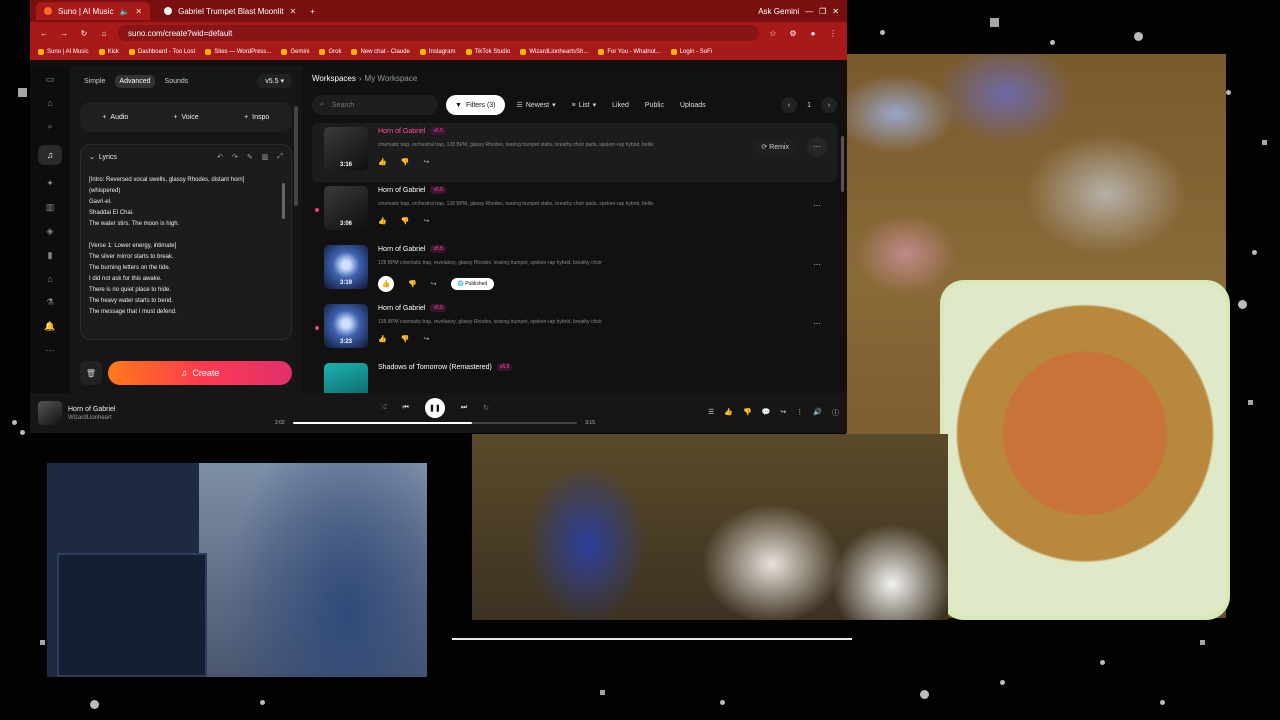 This screenshot has height=720, width=1280. I want to click on pause-button: ❚❚, so click(434, 408).